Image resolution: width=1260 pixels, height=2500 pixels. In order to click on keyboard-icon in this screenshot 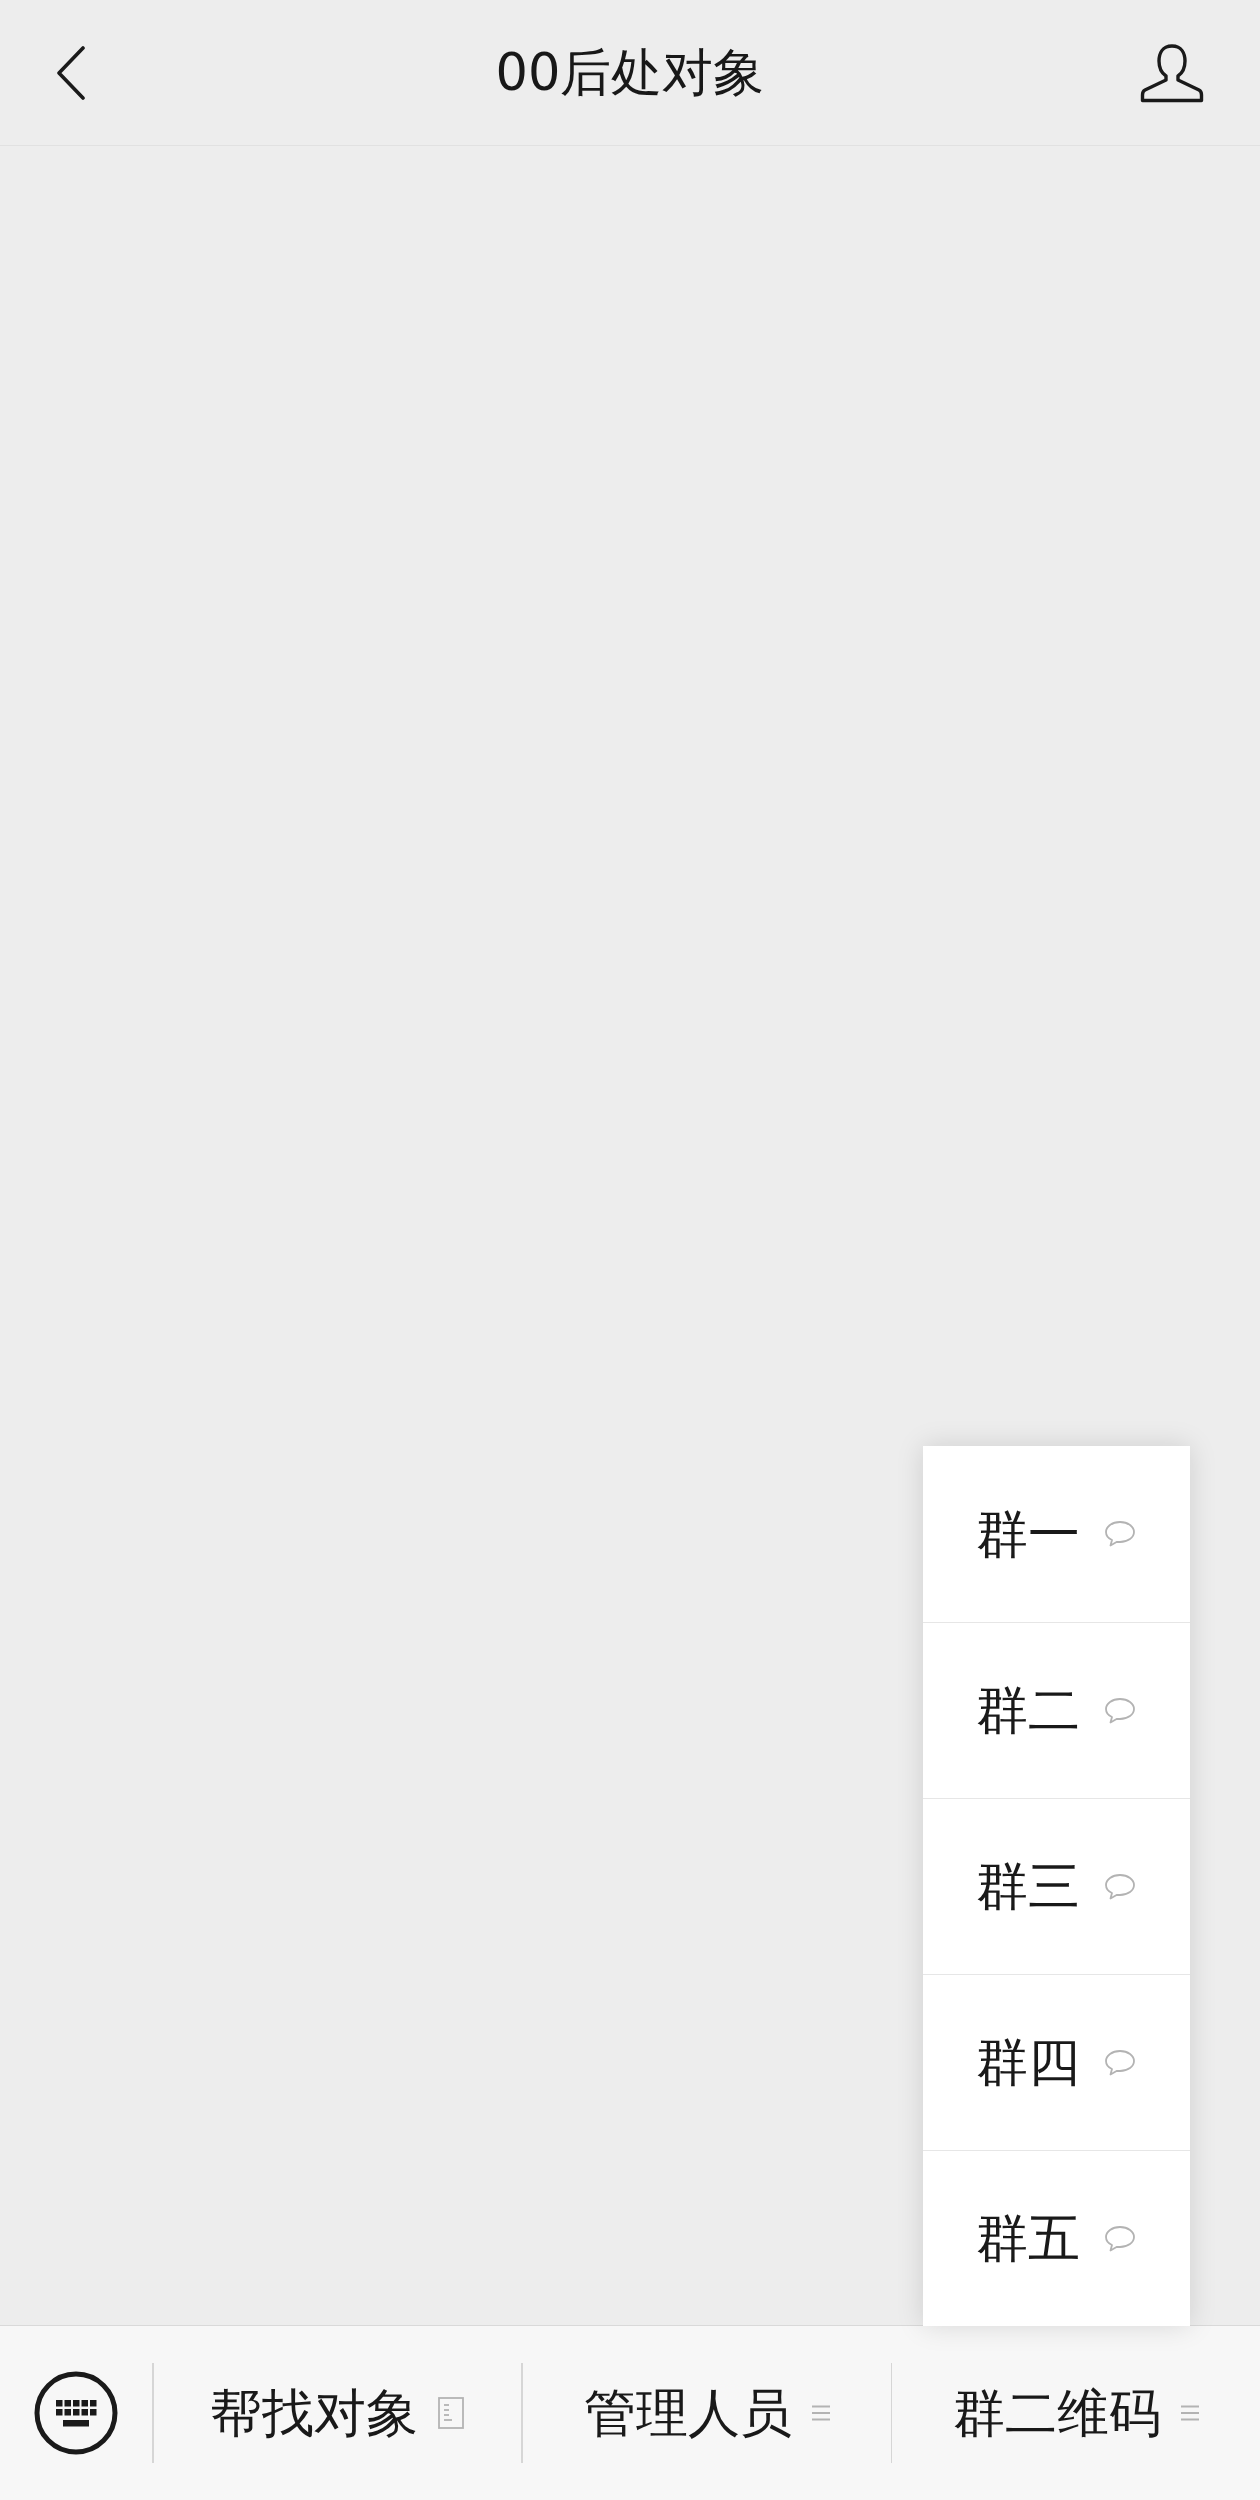, I will do `click(76, 2413)`.